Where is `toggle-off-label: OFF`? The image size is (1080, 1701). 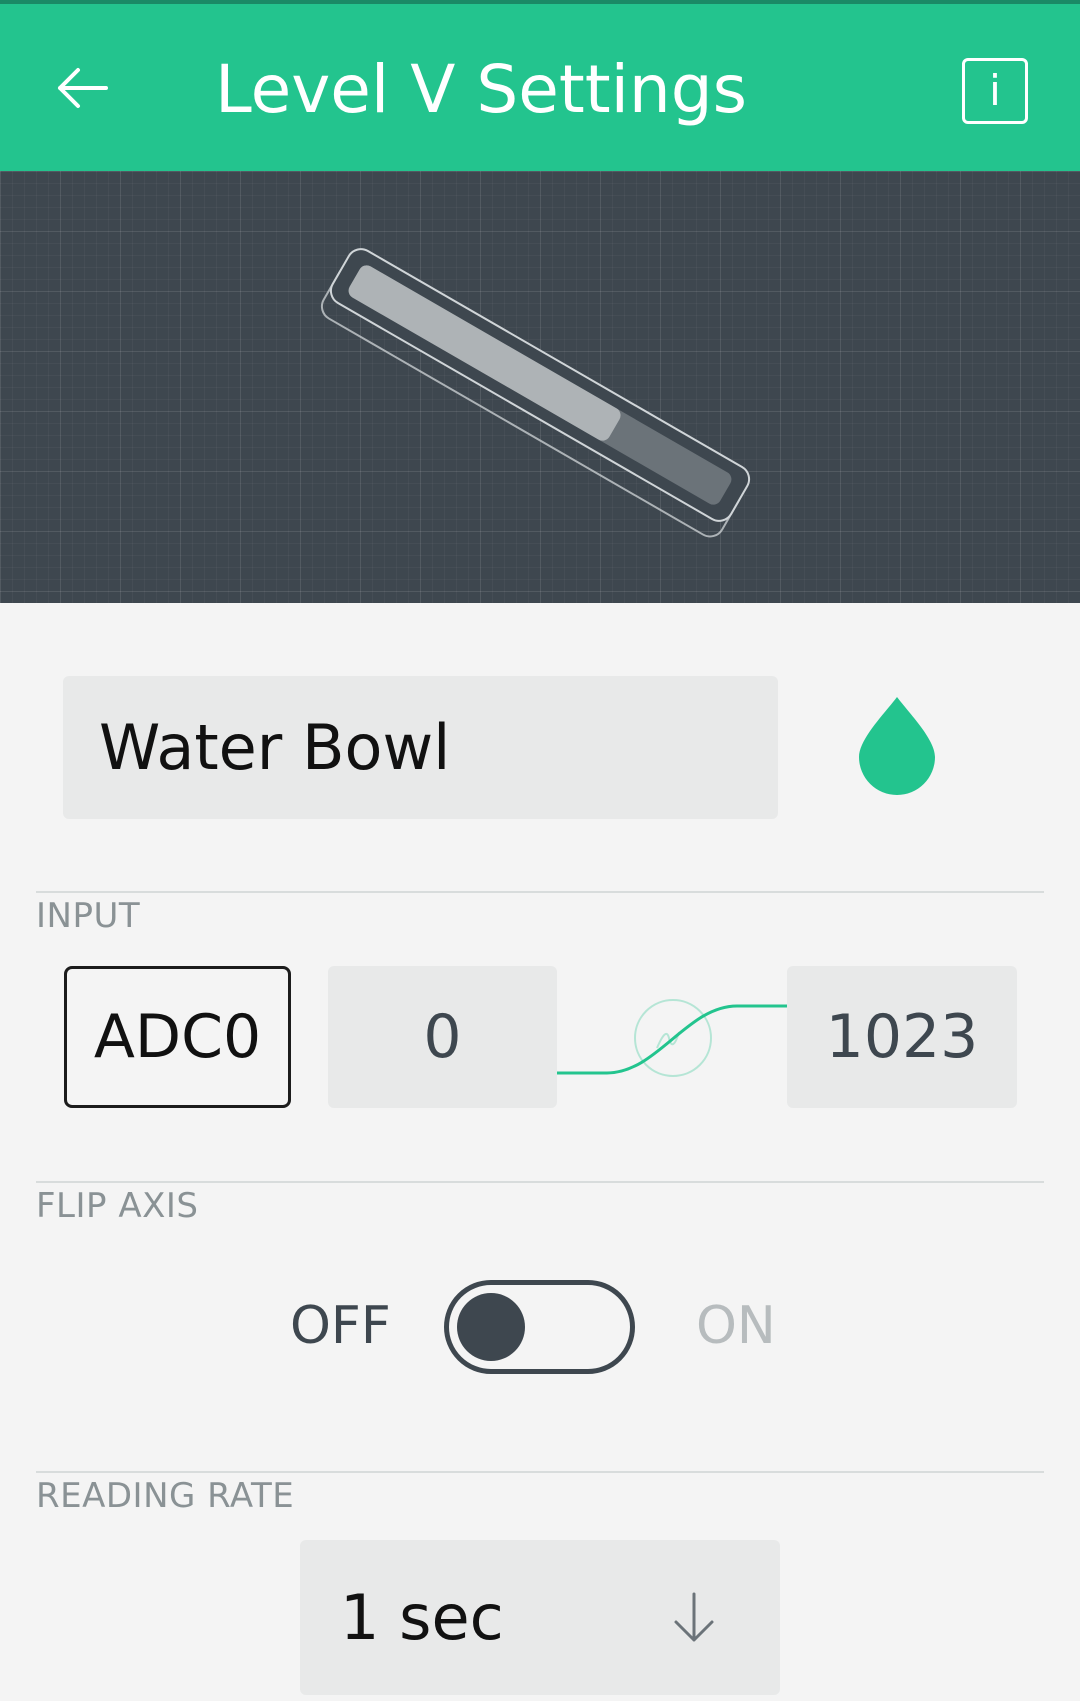
toggle-off-label: OFF is located at coordinates (340, 1326).